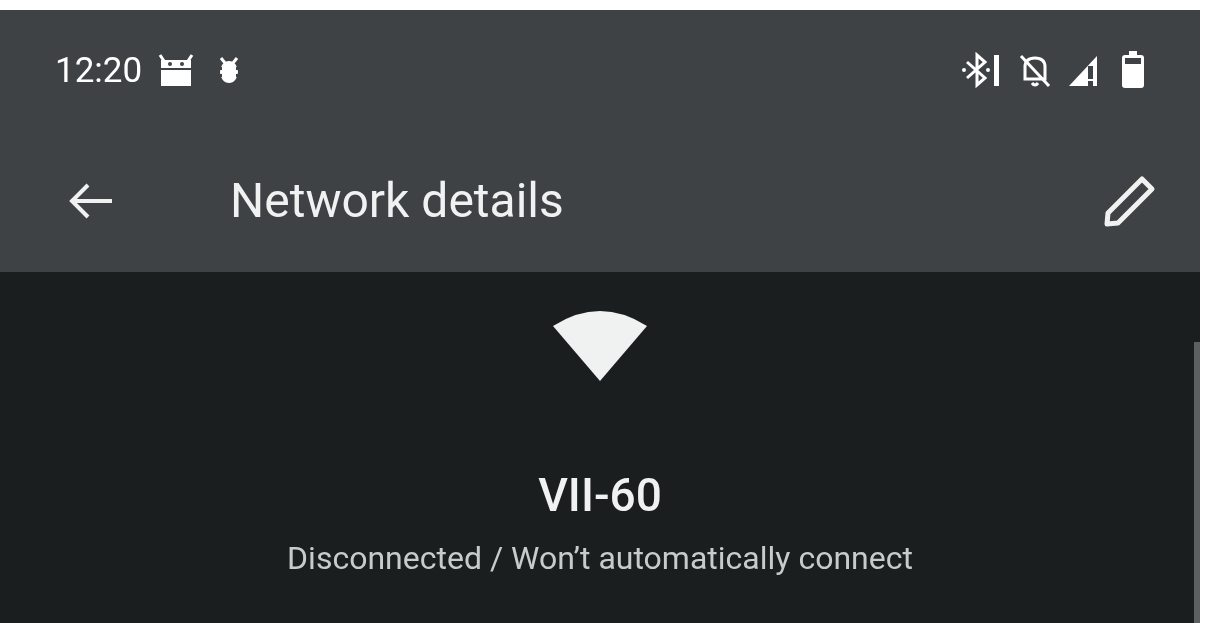  I want to click on screen-title: Network details, so click(397, 201).